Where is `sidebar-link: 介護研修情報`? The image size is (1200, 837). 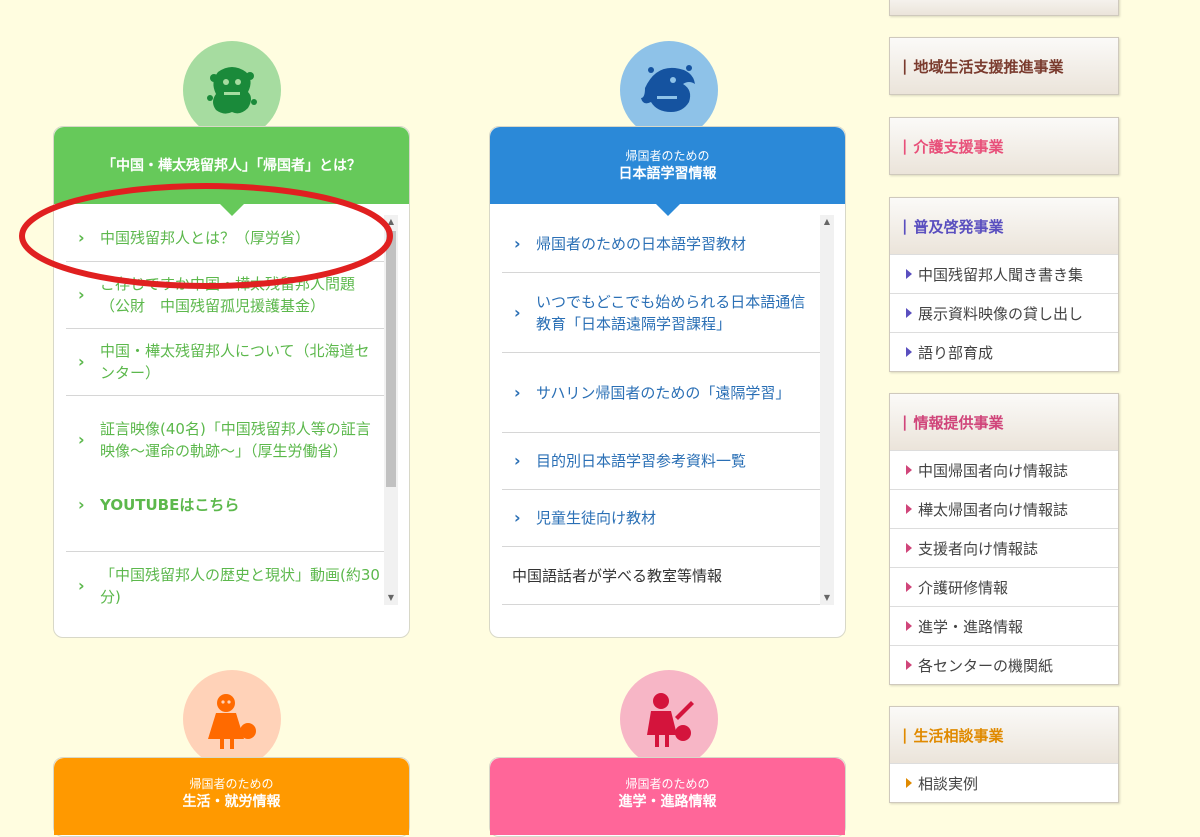 sidebar-link: 介護研修情報 is located at coordinates (1004, 586).